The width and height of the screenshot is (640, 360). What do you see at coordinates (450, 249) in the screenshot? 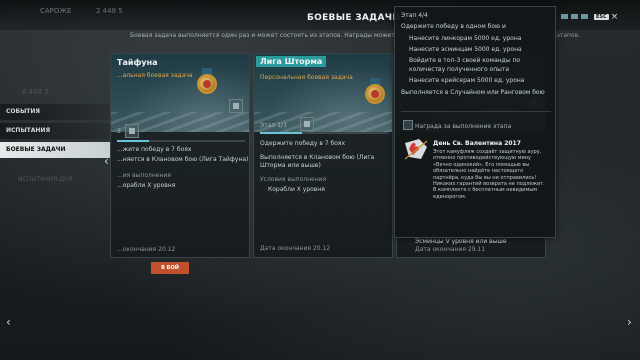
I see `card-end-date-third: Дата окончания 29.11` at bounding box center [450, 249].